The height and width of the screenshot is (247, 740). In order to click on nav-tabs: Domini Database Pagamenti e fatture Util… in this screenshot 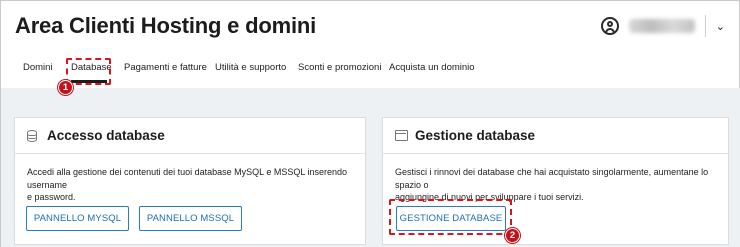, I will do `click(370, 73)`.